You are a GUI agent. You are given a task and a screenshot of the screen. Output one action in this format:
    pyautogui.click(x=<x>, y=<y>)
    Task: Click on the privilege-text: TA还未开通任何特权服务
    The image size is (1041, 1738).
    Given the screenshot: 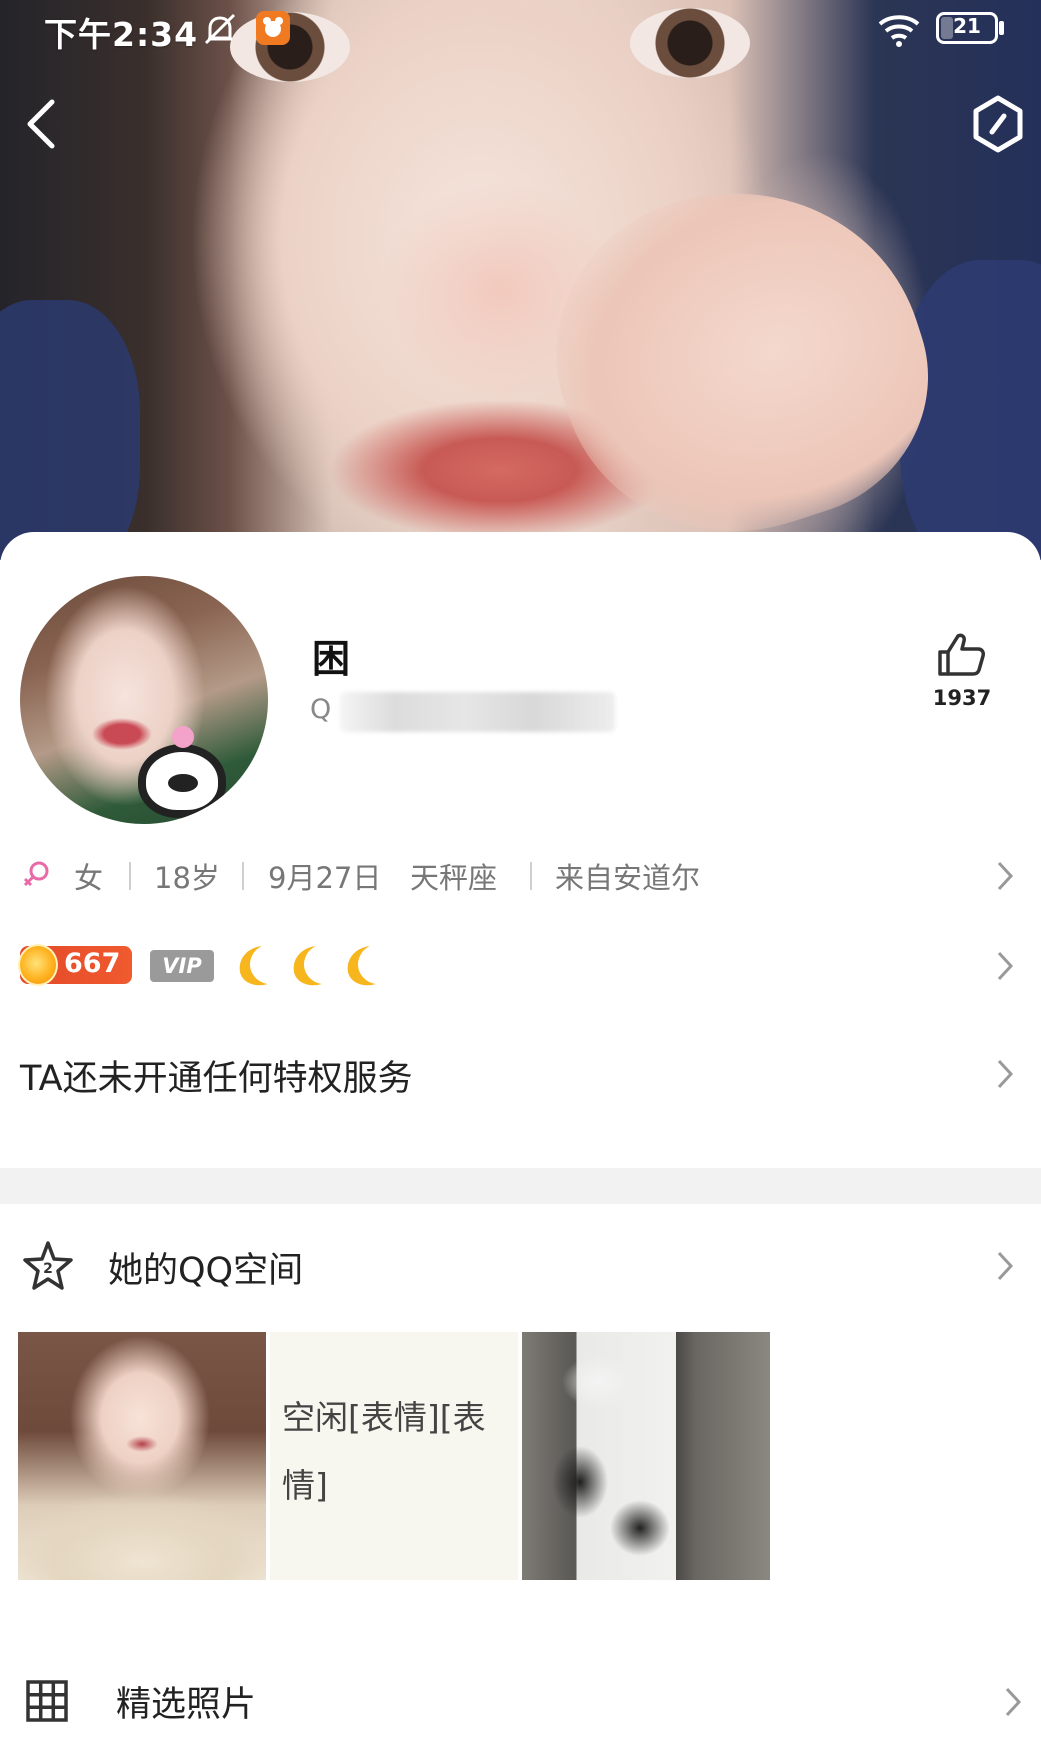 What is the action you would take?
    pyautogui.click(x=216, y=1079)
    